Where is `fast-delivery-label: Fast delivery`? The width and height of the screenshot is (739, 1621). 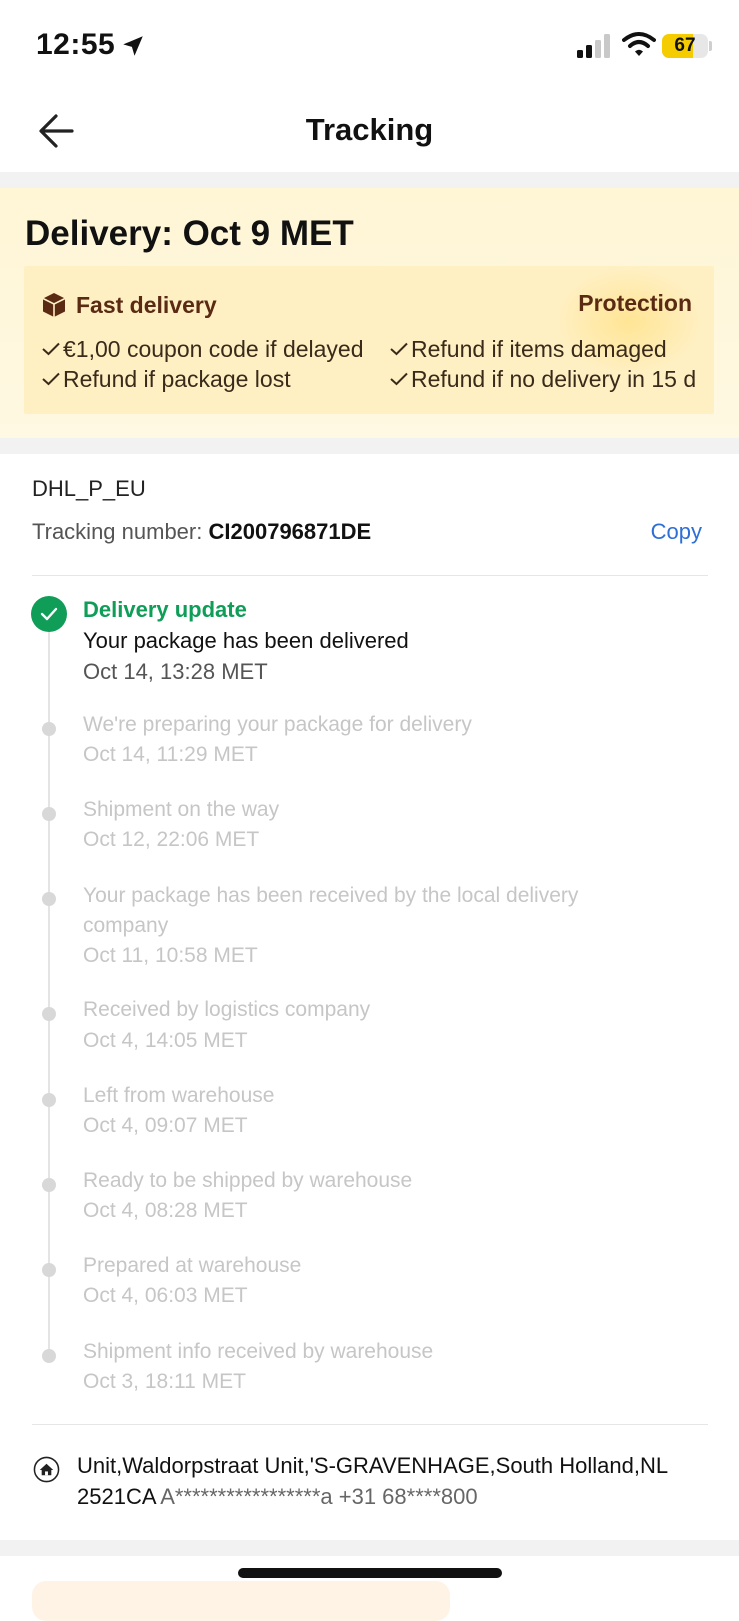
fast-delivery-label: Fast delivery is located at coordinates (146, 305).